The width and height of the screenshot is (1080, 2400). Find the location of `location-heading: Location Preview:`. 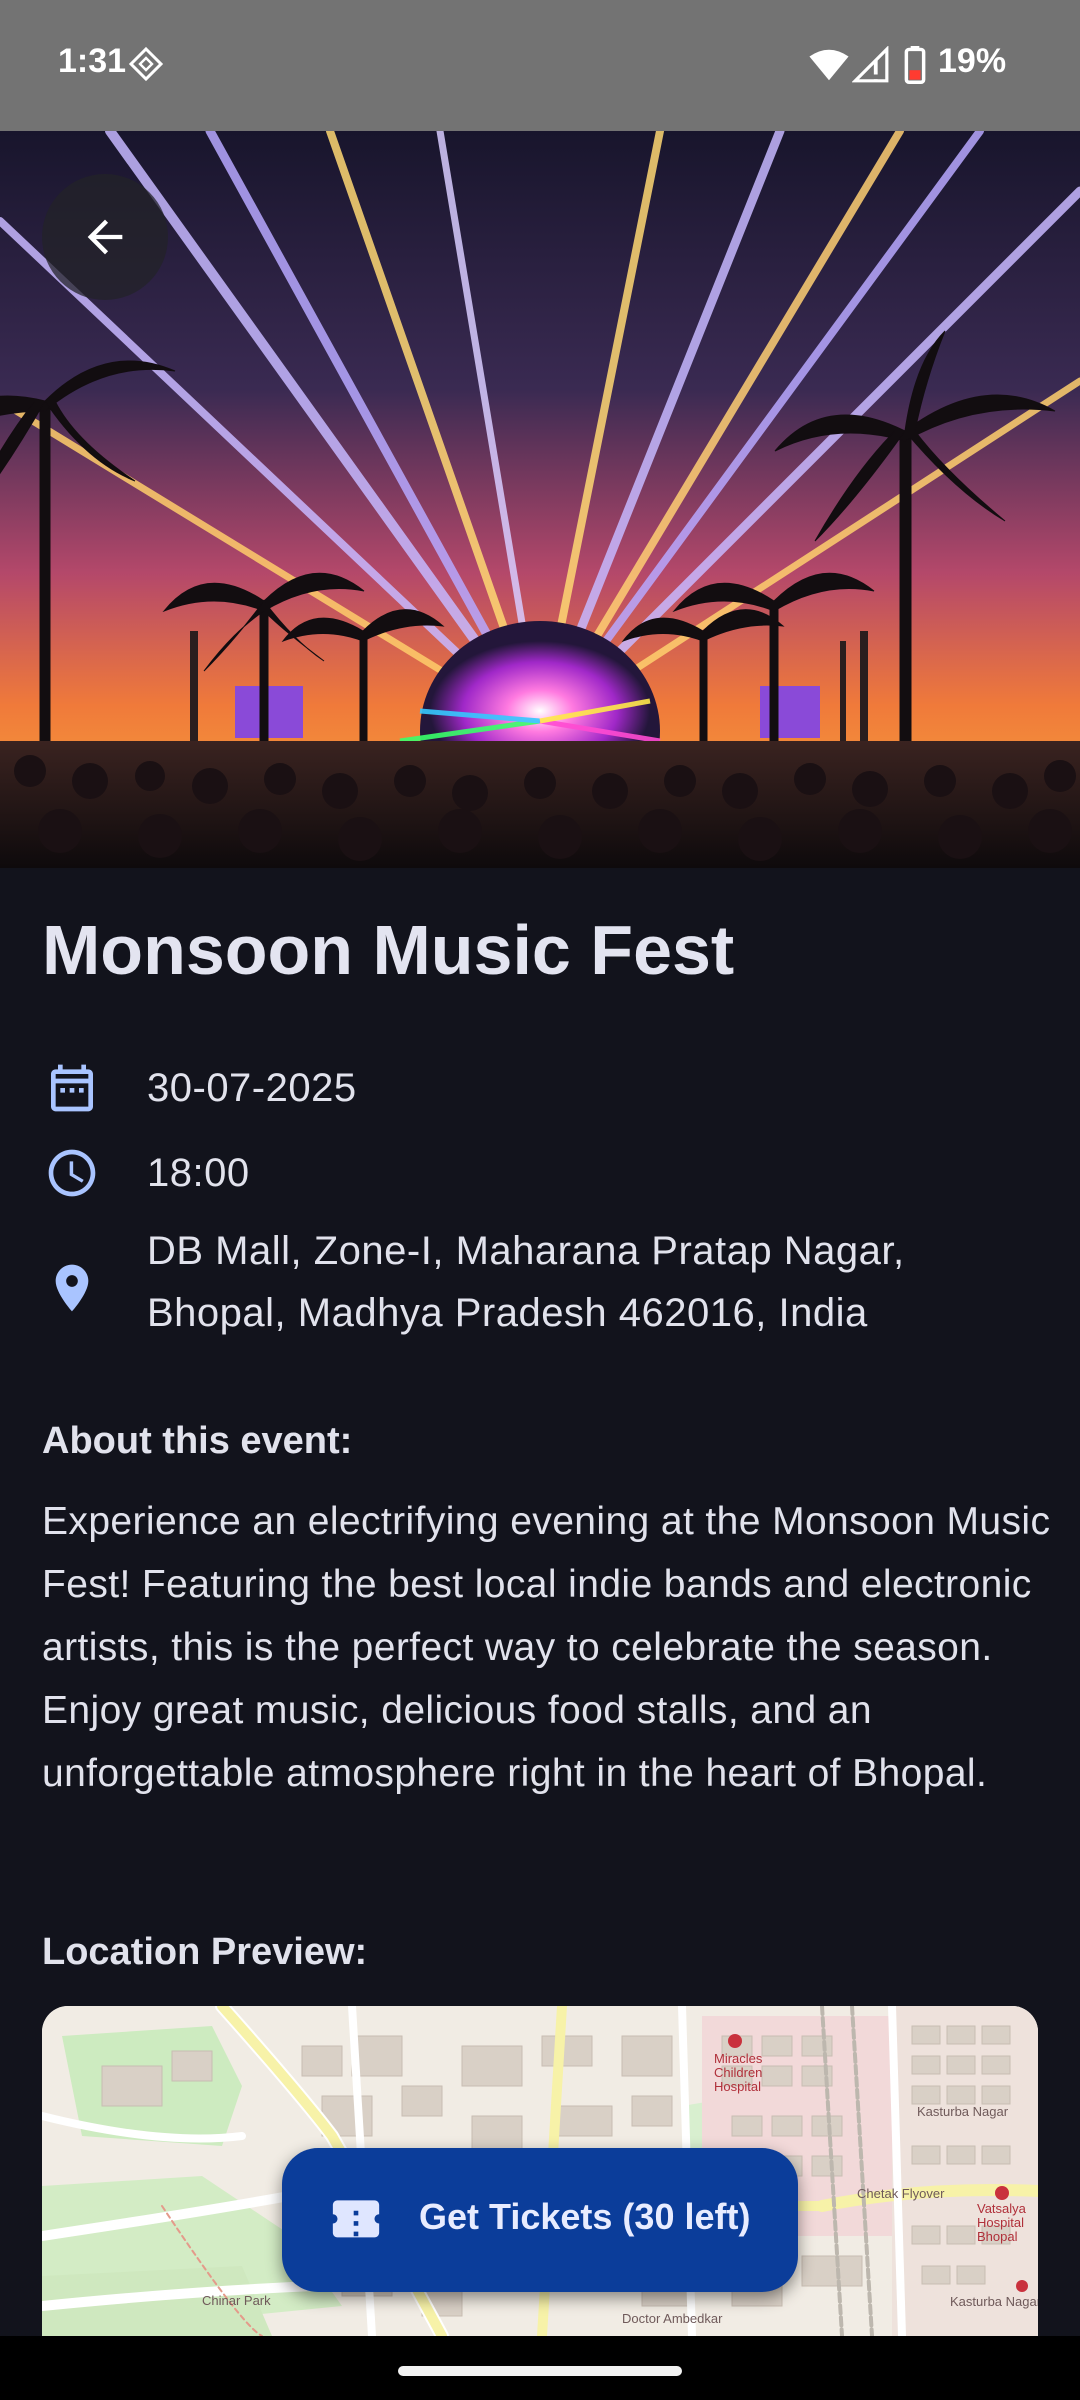

location-heading: Location Preview: is located at coordinates (205, 1952).